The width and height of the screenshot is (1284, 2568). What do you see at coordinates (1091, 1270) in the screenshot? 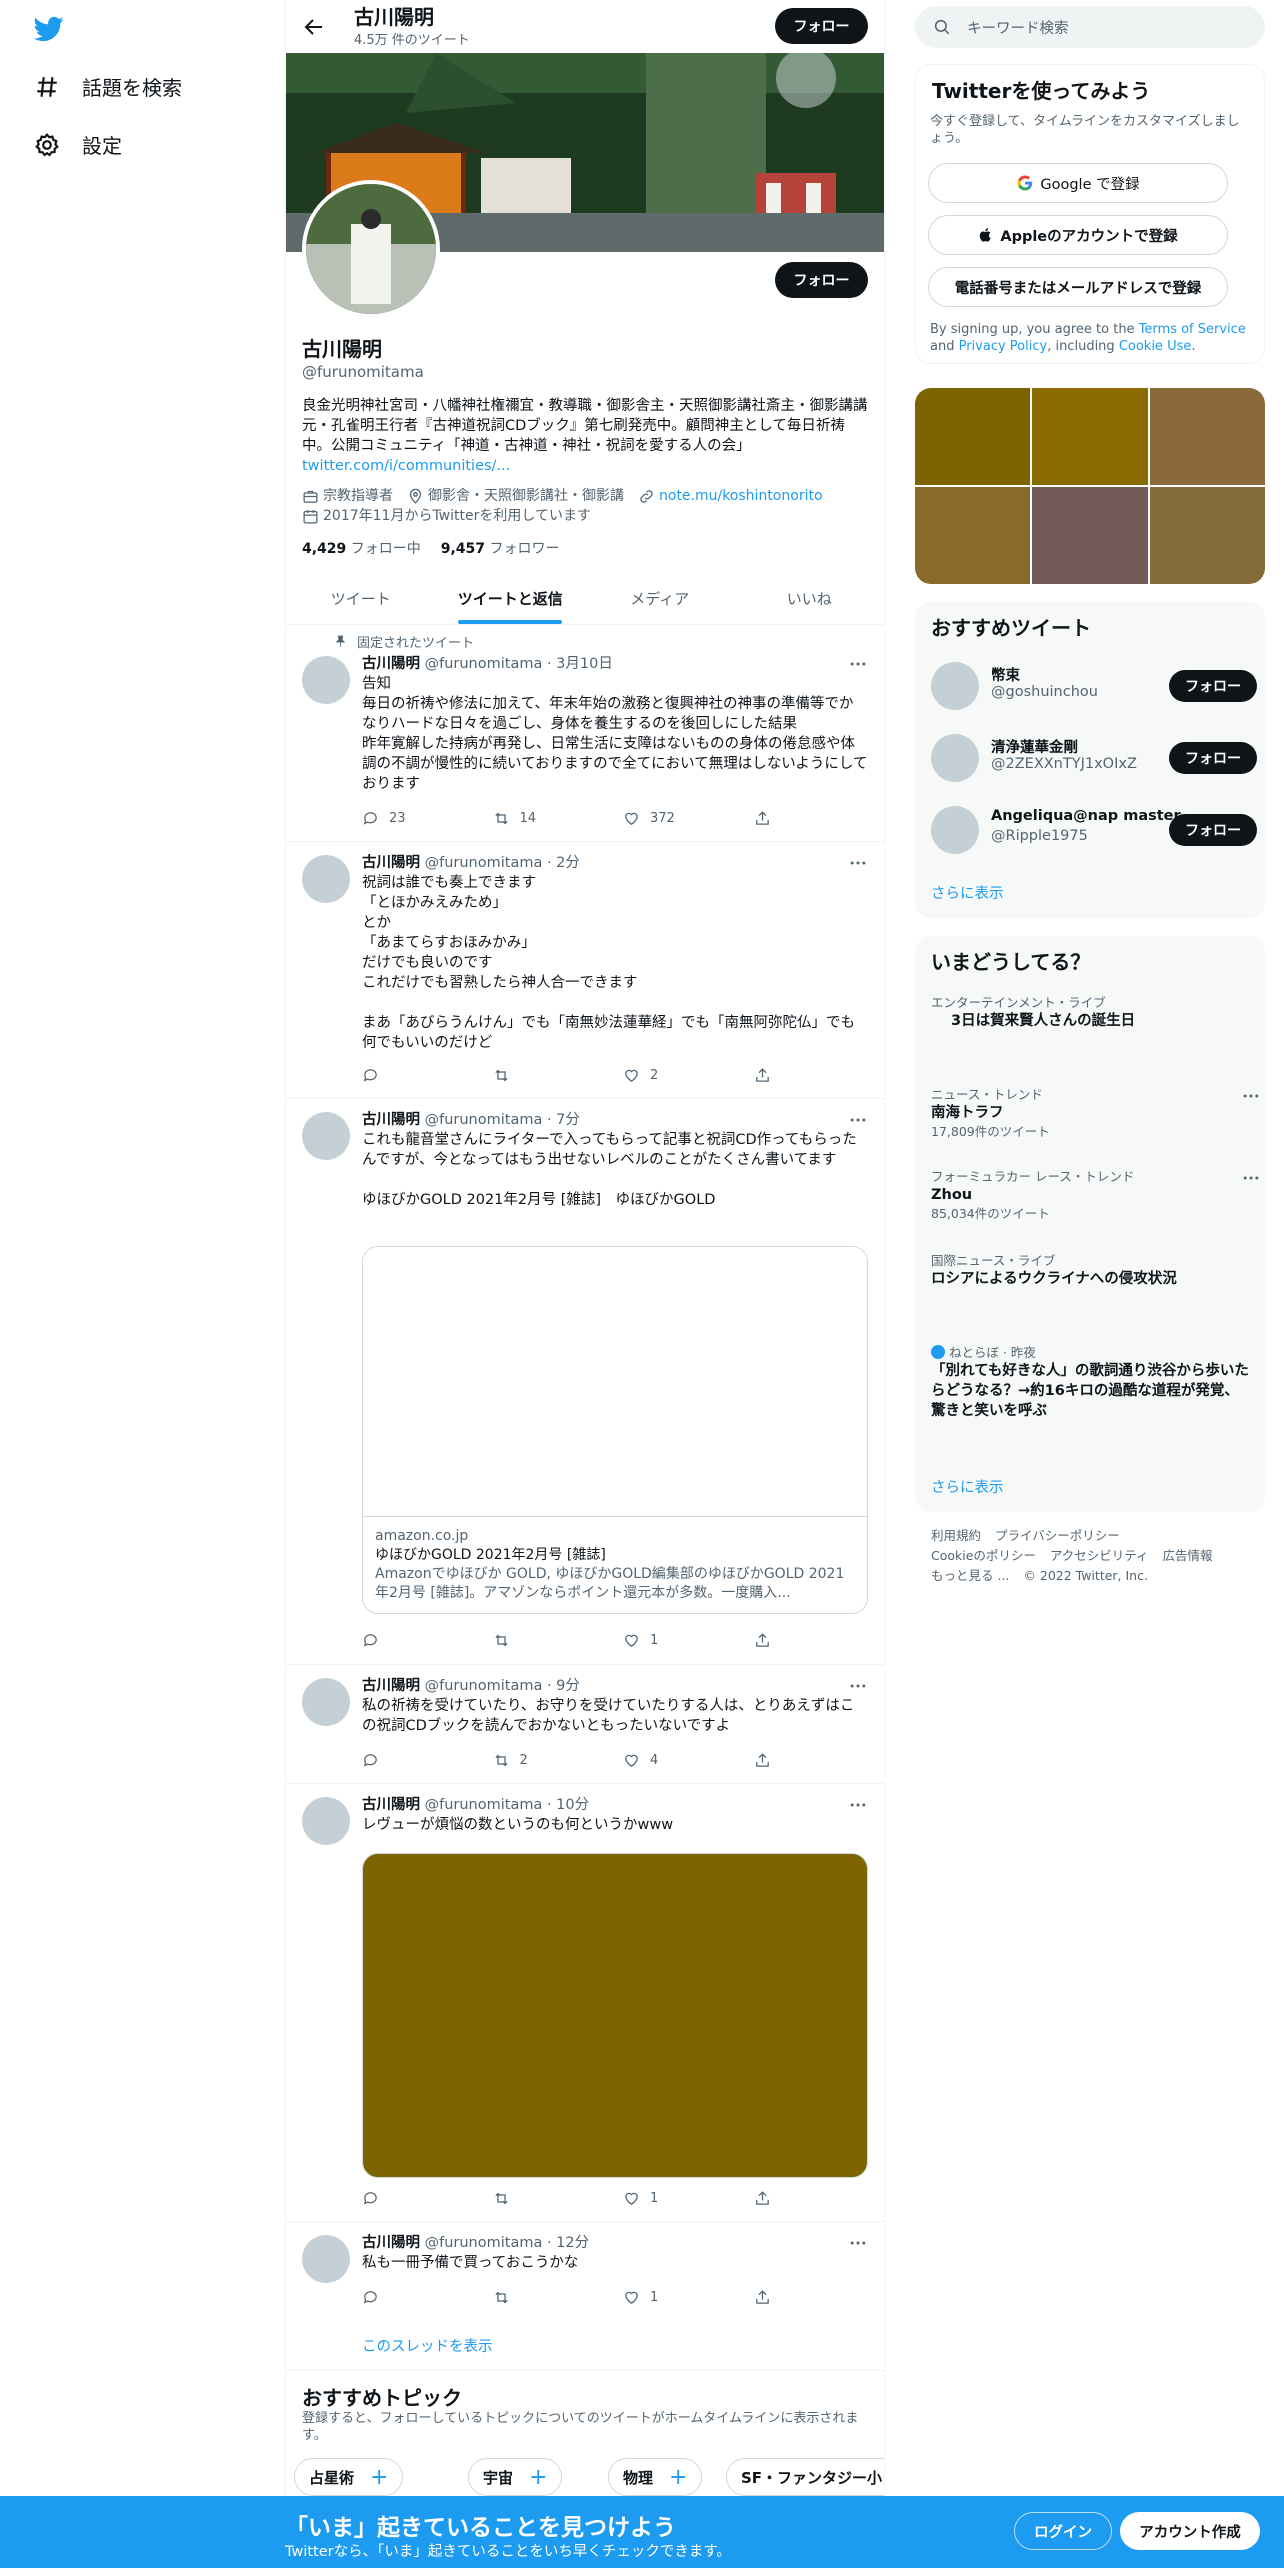
I see `trend-item: 国際ニュース・ライブ ロシアによるウクライナへの侵攻状況` at bounding box center [1091, 1270].